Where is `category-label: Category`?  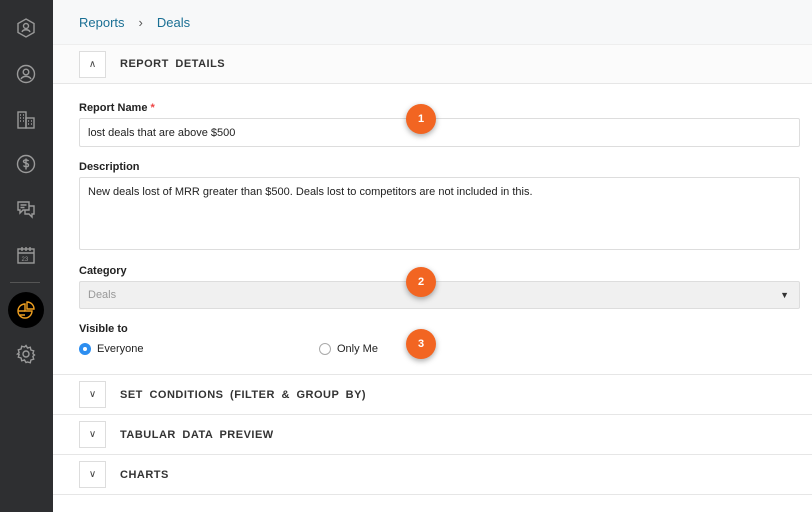
category-label: Category is located at coordinates (103, 271).